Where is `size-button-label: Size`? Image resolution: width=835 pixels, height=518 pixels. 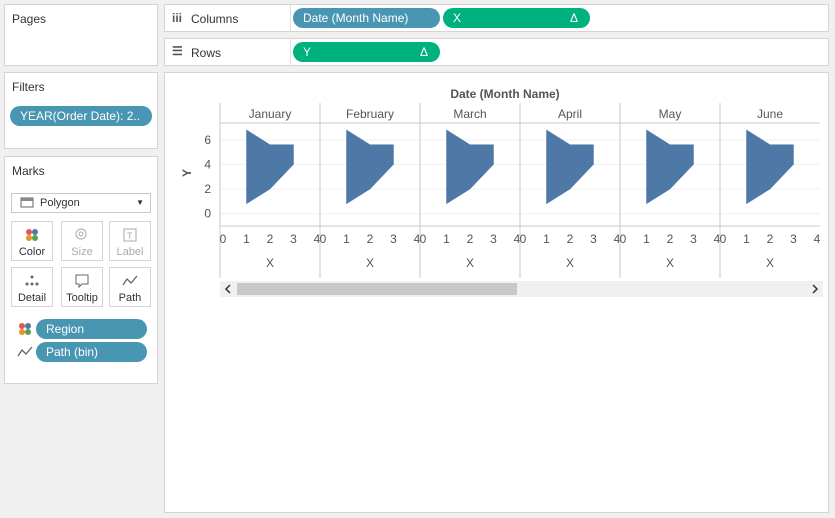
size-button-label: Size is located at coordinates (82, 252).